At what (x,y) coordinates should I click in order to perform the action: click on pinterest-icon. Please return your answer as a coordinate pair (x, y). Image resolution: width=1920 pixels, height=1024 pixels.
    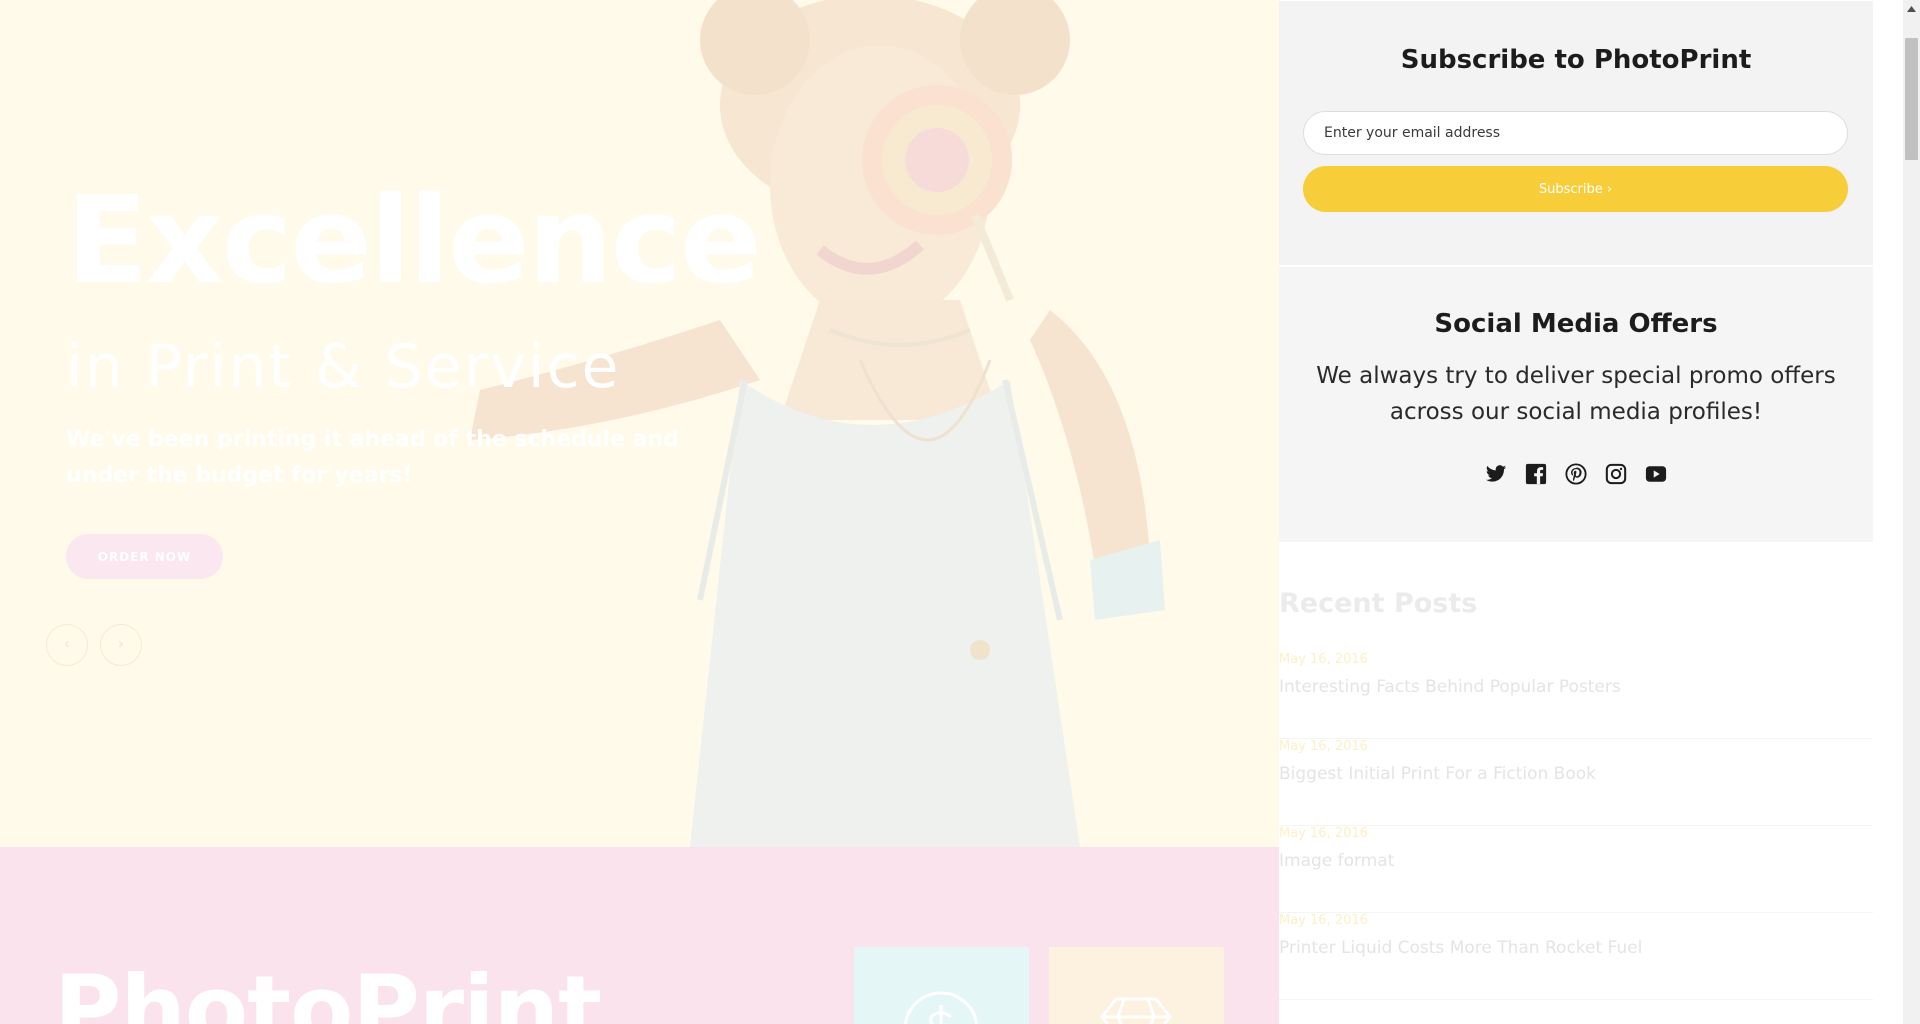
    Looking at the image, I should click on (1576, 474).